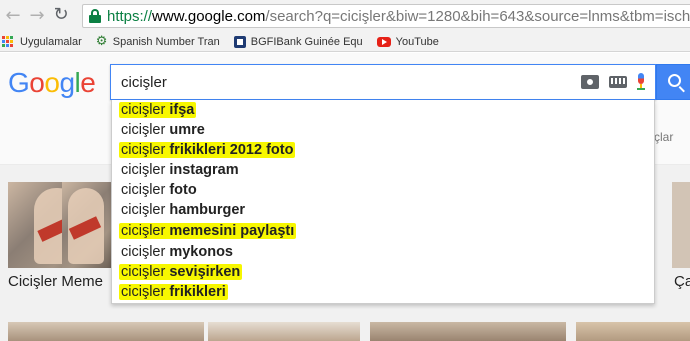  I want to click on reload-icon: ↻, so click(61, 14).